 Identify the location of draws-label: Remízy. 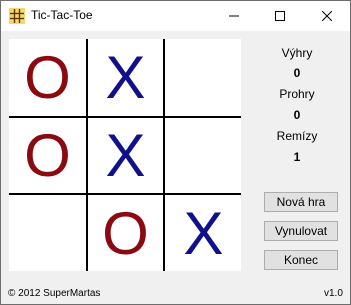
(297, 136).